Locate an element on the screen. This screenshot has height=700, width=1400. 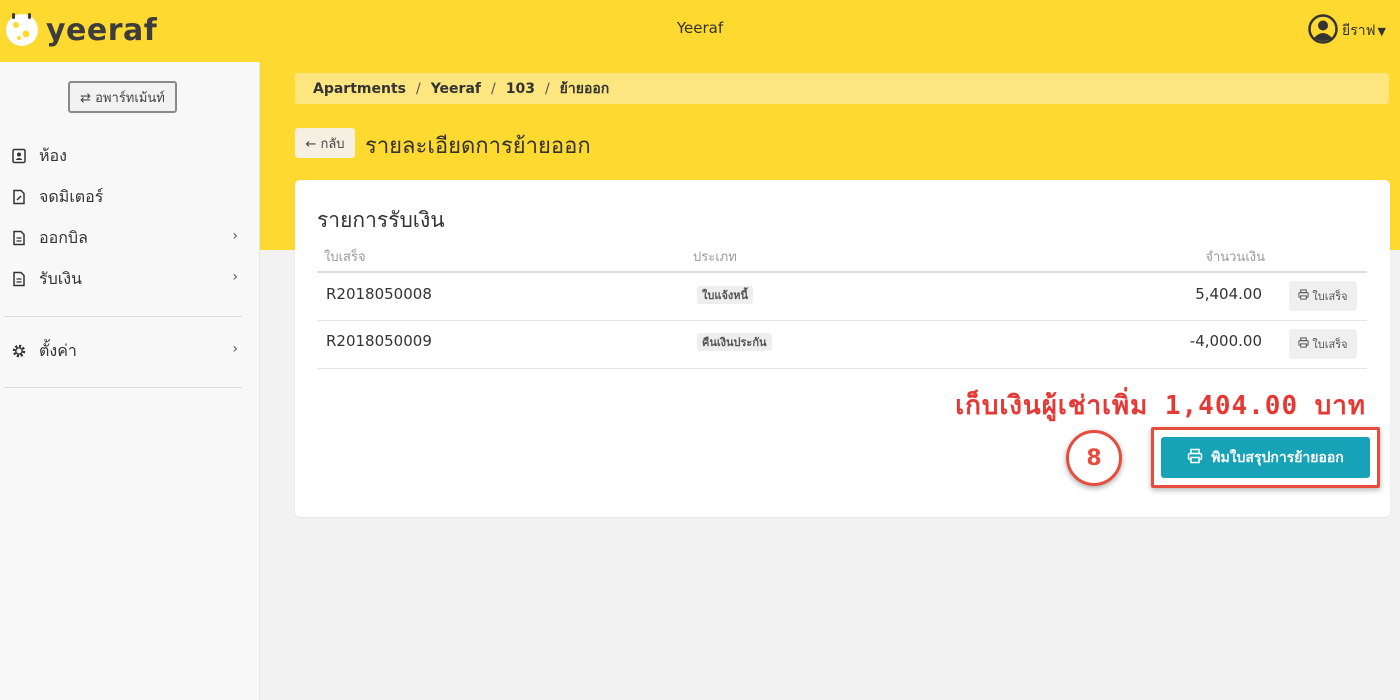
gear-icon is located at coordinates (19, 351).